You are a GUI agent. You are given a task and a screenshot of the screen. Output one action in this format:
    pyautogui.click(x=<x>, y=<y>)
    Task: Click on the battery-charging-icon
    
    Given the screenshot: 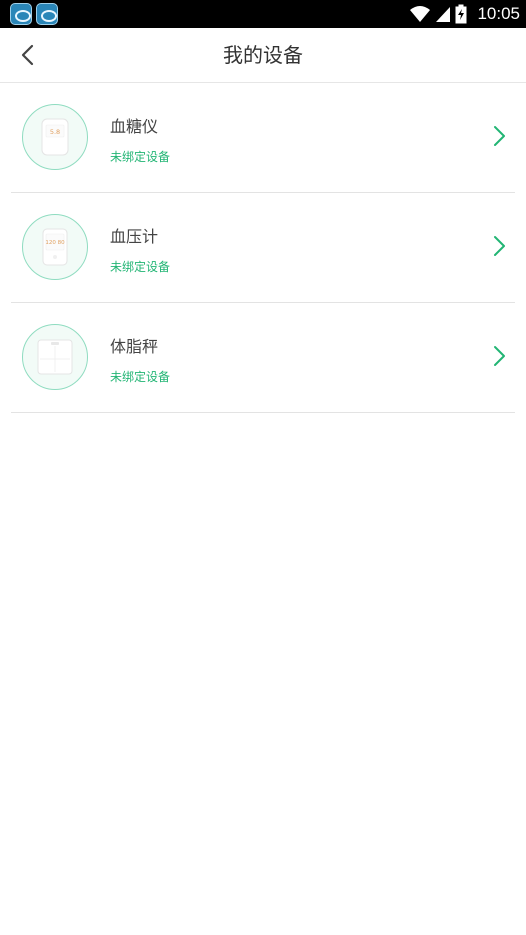 What is the action you would take?
    pyautogui.click(x=461, y=14)
    